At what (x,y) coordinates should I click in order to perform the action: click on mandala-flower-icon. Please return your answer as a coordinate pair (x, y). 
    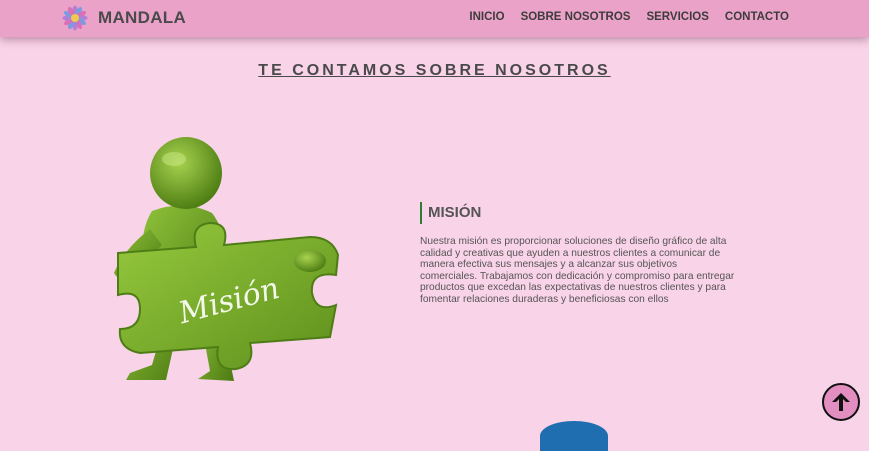
    Looking at the image, I should click on (75, 18).